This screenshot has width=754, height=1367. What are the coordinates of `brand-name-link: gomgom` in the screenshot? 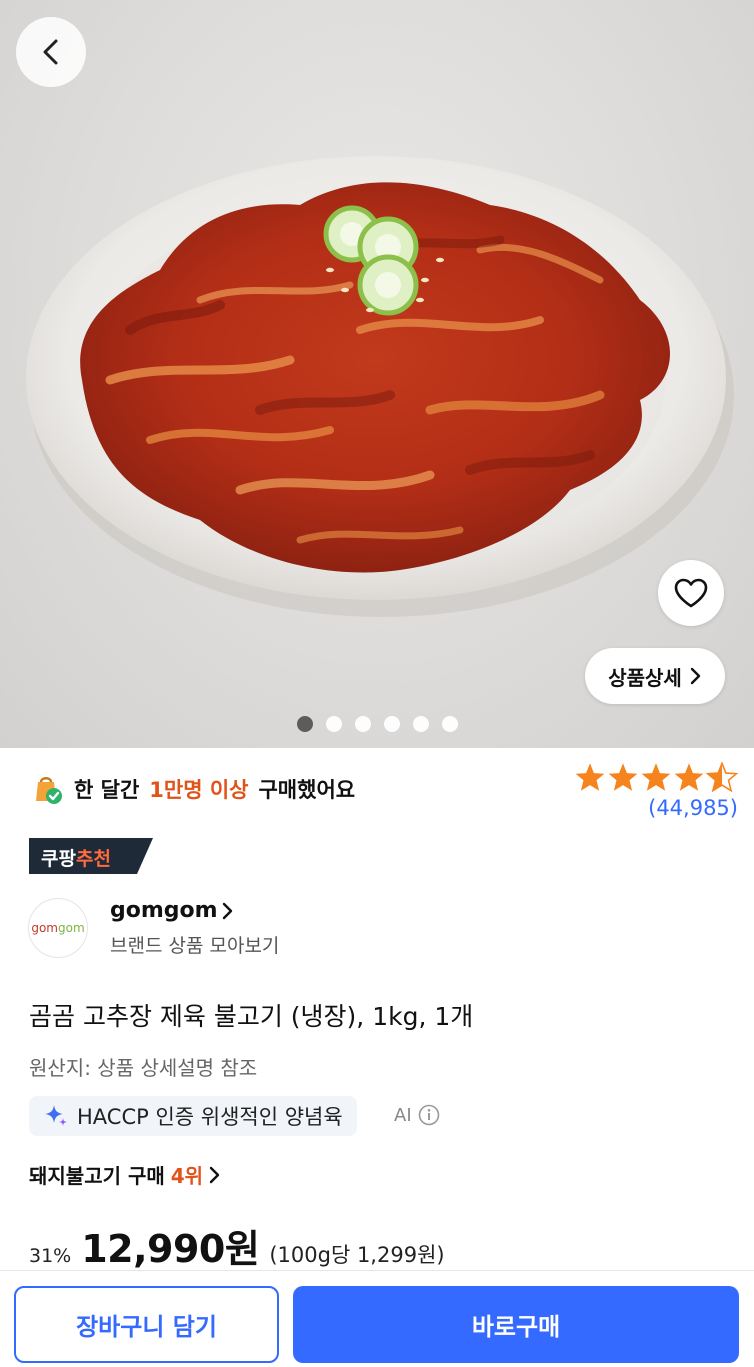 It's located at (194, 910).